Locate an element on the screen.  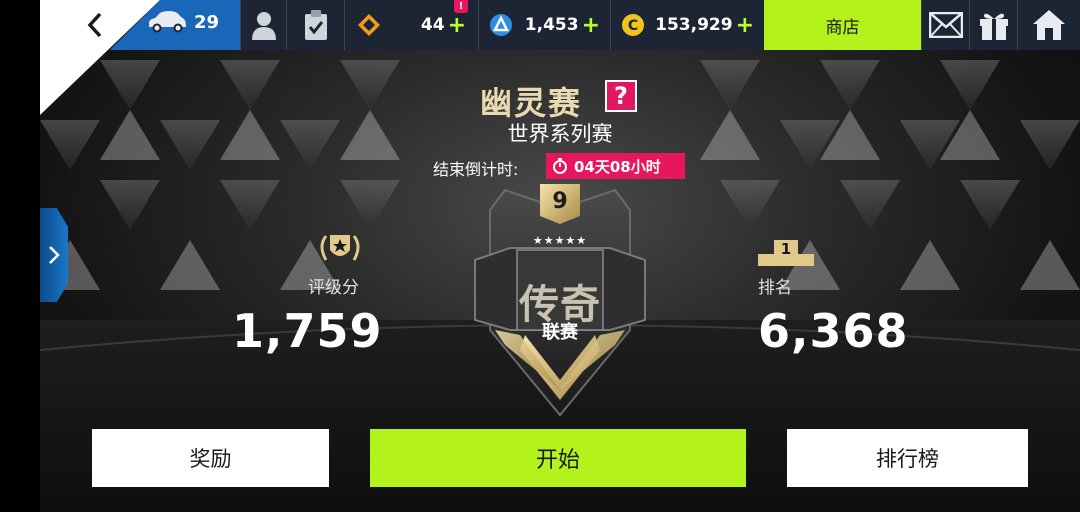
svg-text: C is located at coordinates (633, 26).